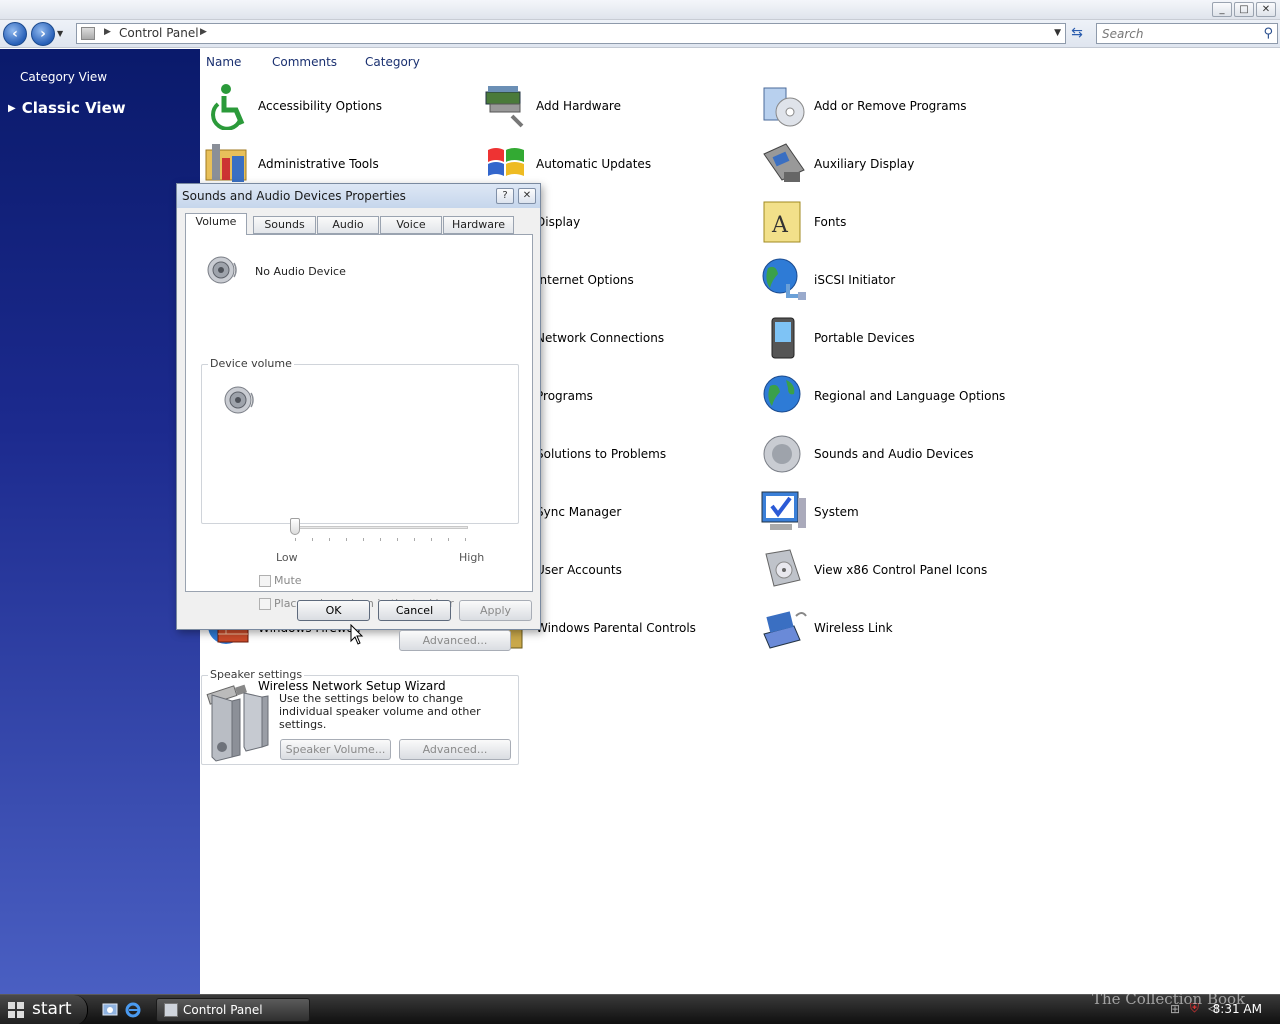 The image size is (1280, 1024). Describe the element at coordinates (785, 281) in the screenshot. I see `globe-network-icon` at that location.